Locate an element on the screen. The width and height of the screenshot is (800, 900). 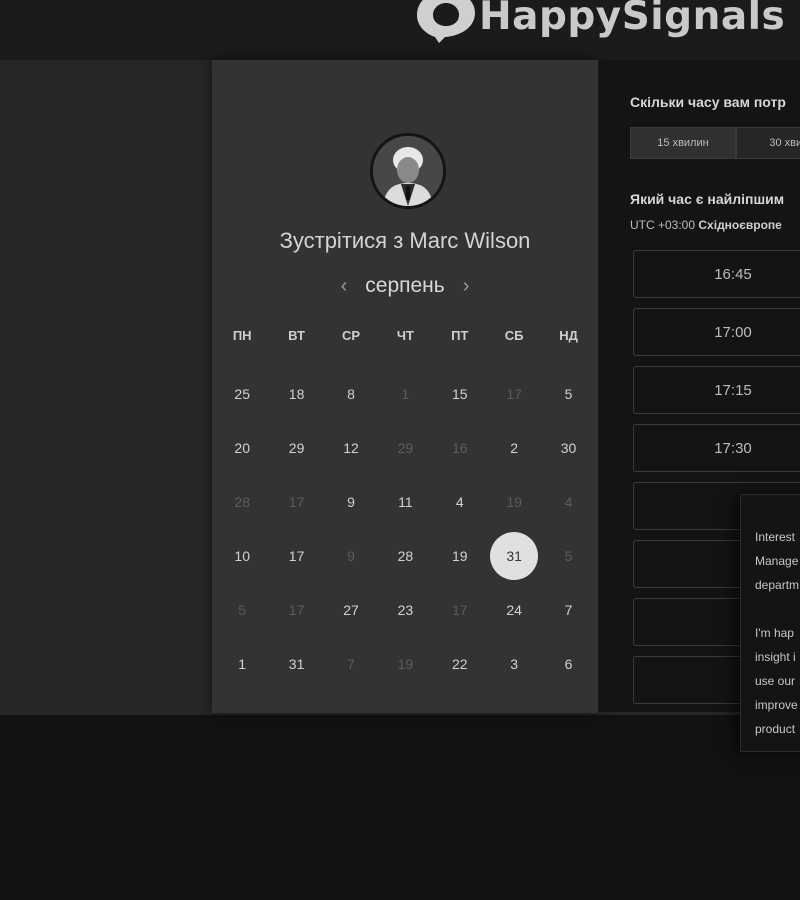
calendar-day: 30 is located at coordinates (568, 448).